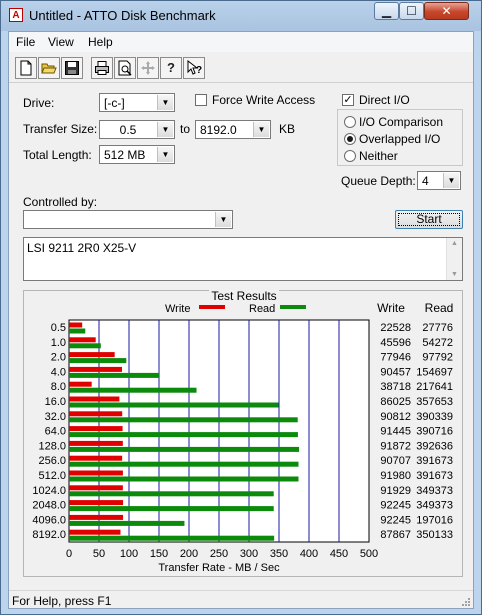  I want to click on read-value: 357653, so click(434, 402).